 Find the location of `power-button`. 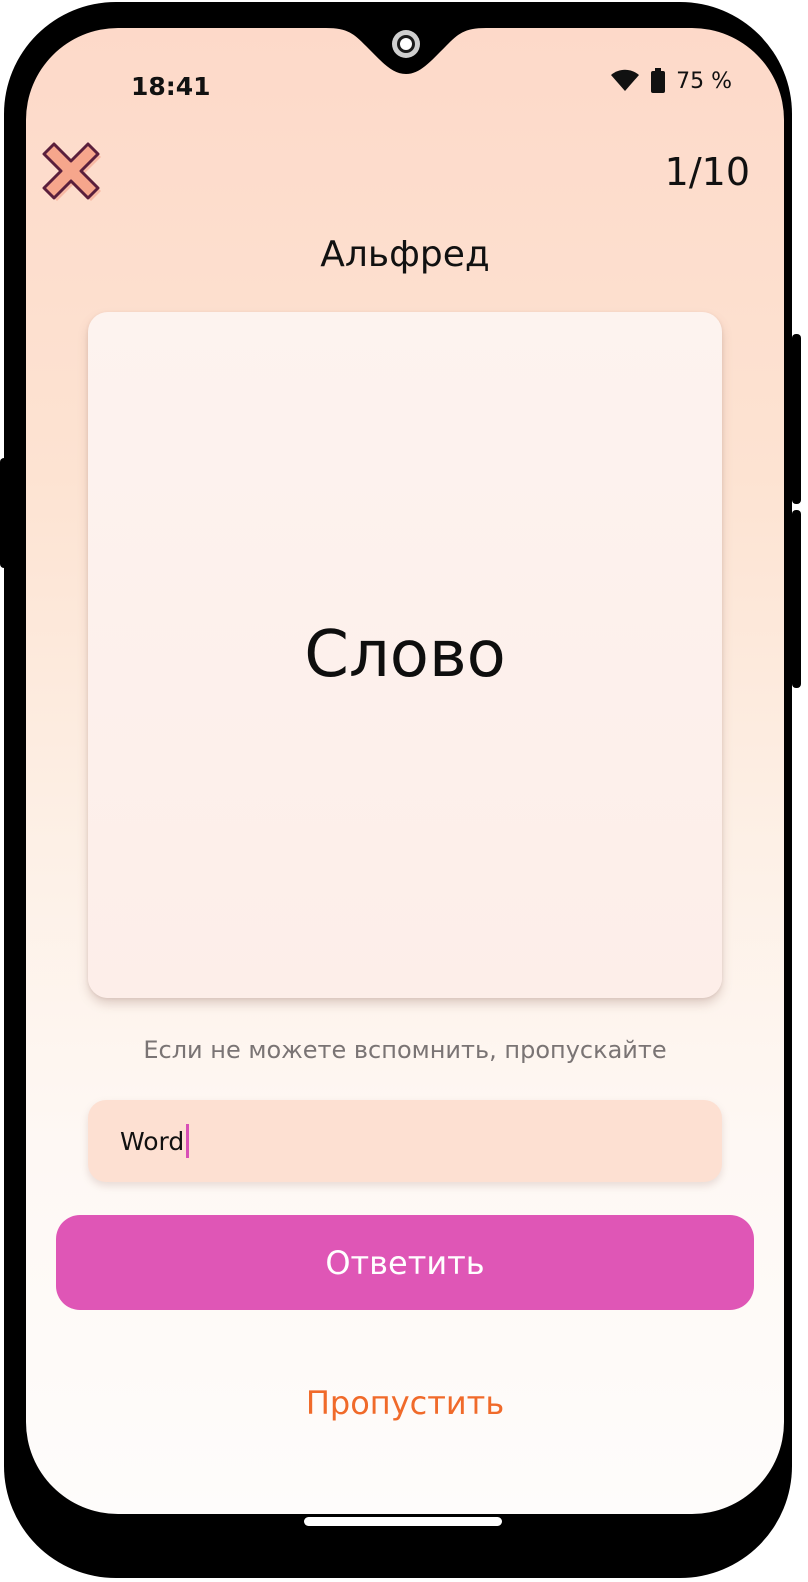

power-button is located at coordinates (796, 599).